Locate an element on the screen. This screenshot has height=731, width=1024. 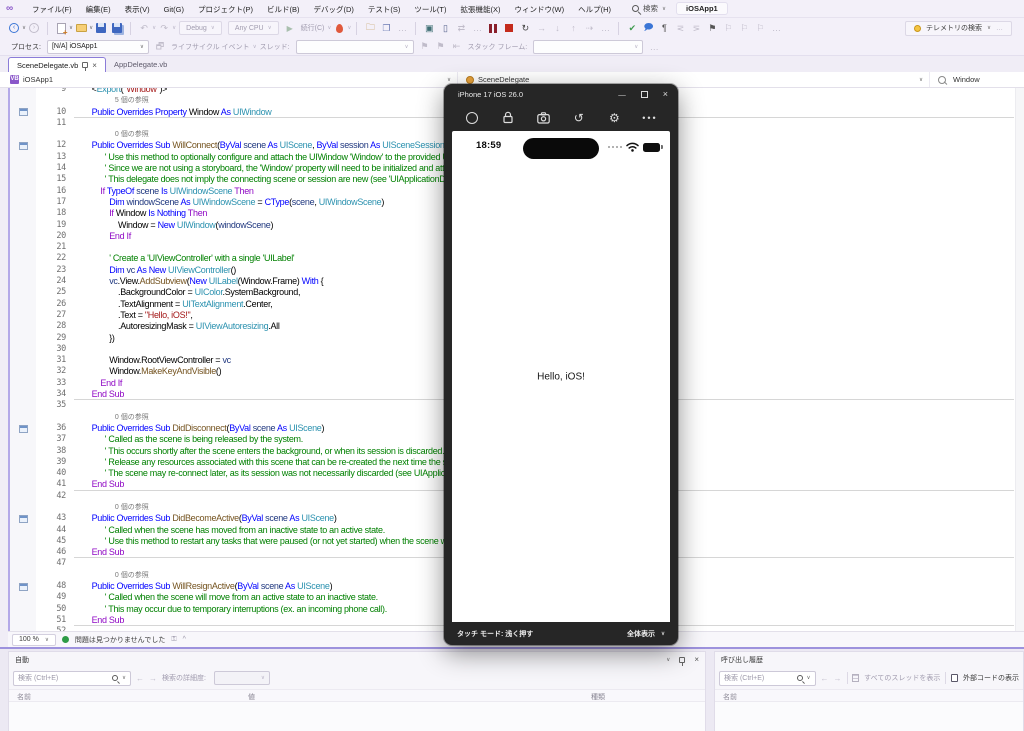
simulator-screen: 18:59 Hello, iOS! is located at coordinates (561, 376).